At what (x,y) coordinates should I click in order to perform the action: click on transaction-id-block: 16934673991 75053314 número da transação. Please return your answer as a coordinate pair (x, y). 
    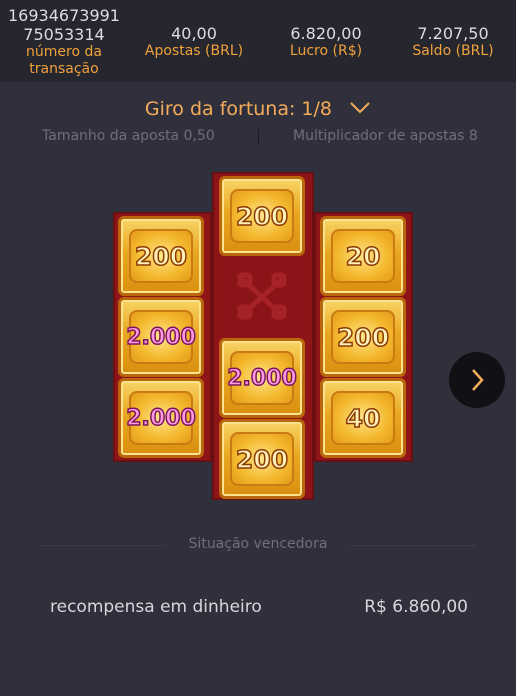
    Looking at the image, I should click on (64, 42).